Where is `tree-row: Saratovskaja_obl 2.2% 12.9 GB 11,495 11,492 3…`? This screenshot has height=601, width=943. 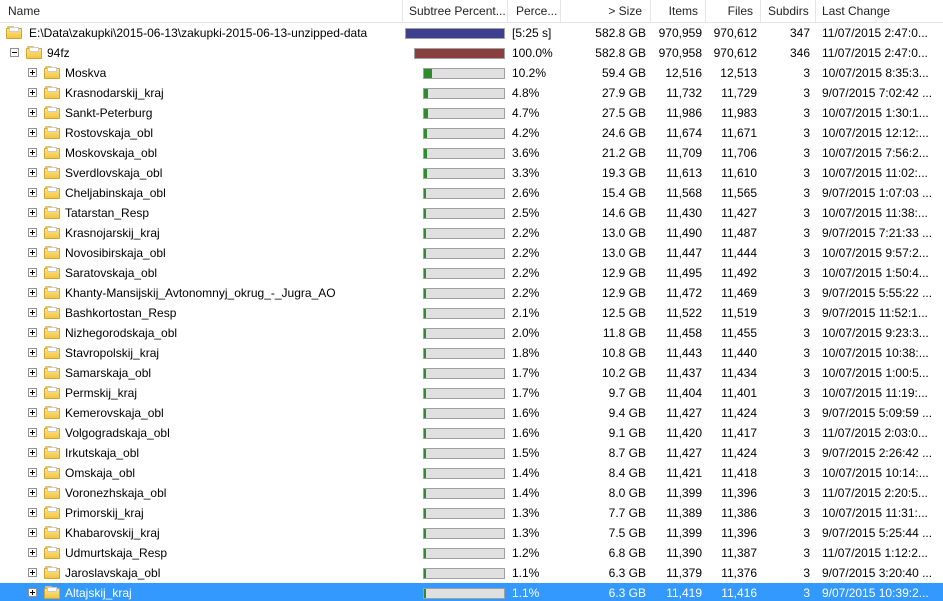
tree-row: Saratovskaja_obl 2.2% 12.9 GB 11,495 11,492 3… is located at coordinates (471, 273).